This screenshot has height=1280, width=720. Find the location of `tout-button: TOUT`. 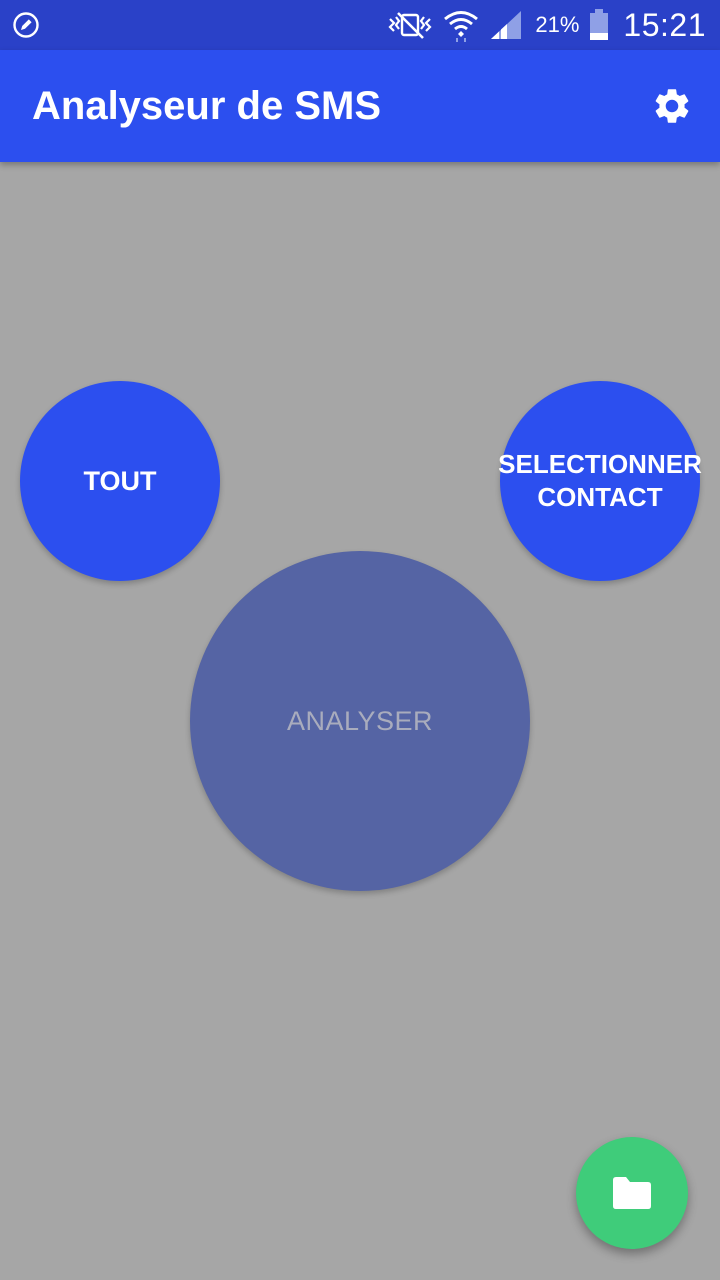

tout-button: TOUT is located at coordinates (120, 481).